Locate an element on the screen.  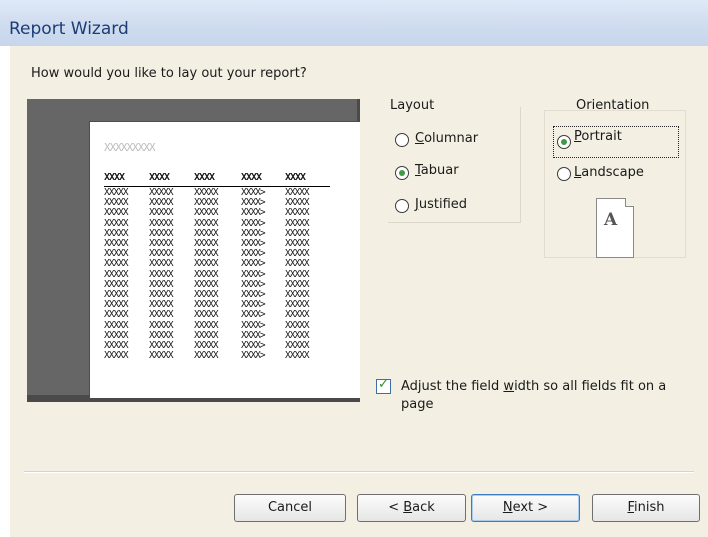
columnar-text: olumnar is located at coordinates (451, 138).